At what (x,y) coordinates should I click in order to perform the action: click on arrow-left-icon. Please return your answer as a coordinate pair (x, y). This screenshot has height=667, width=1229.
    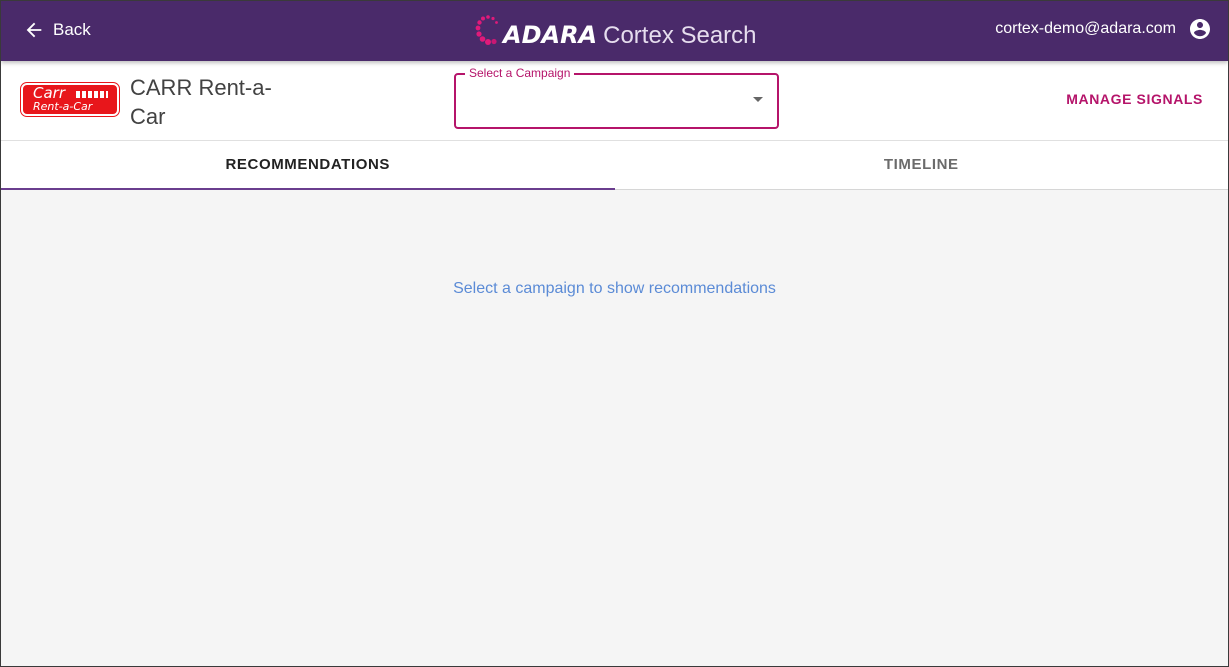
    Looking at the image, I should click on (34, 30).